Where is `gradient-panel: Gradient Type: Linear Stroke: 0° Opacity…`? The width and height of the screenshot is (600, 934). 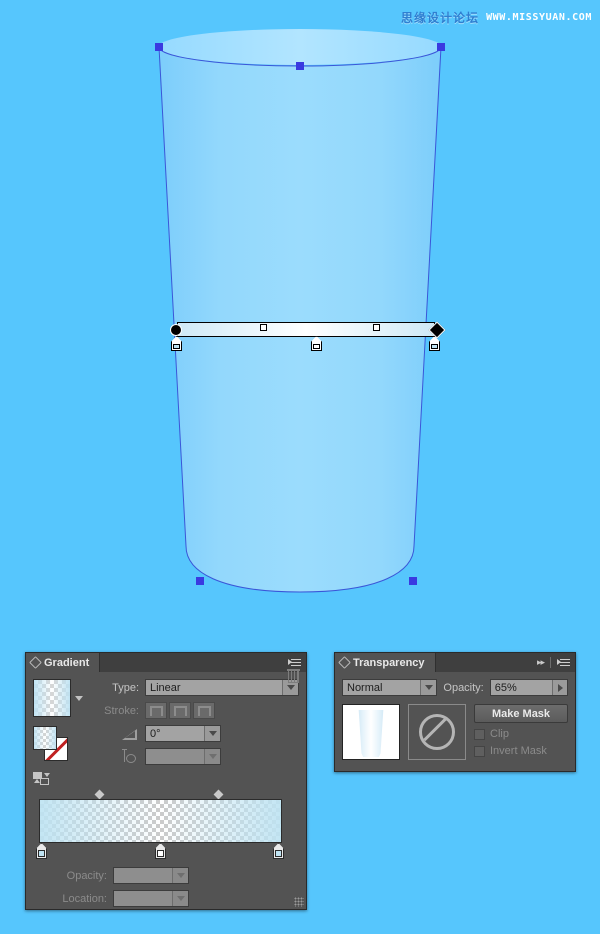 gradient-panel: Gradient Type: Linear Stroke: 0° Opacity… is located at coordinates (166, 781).